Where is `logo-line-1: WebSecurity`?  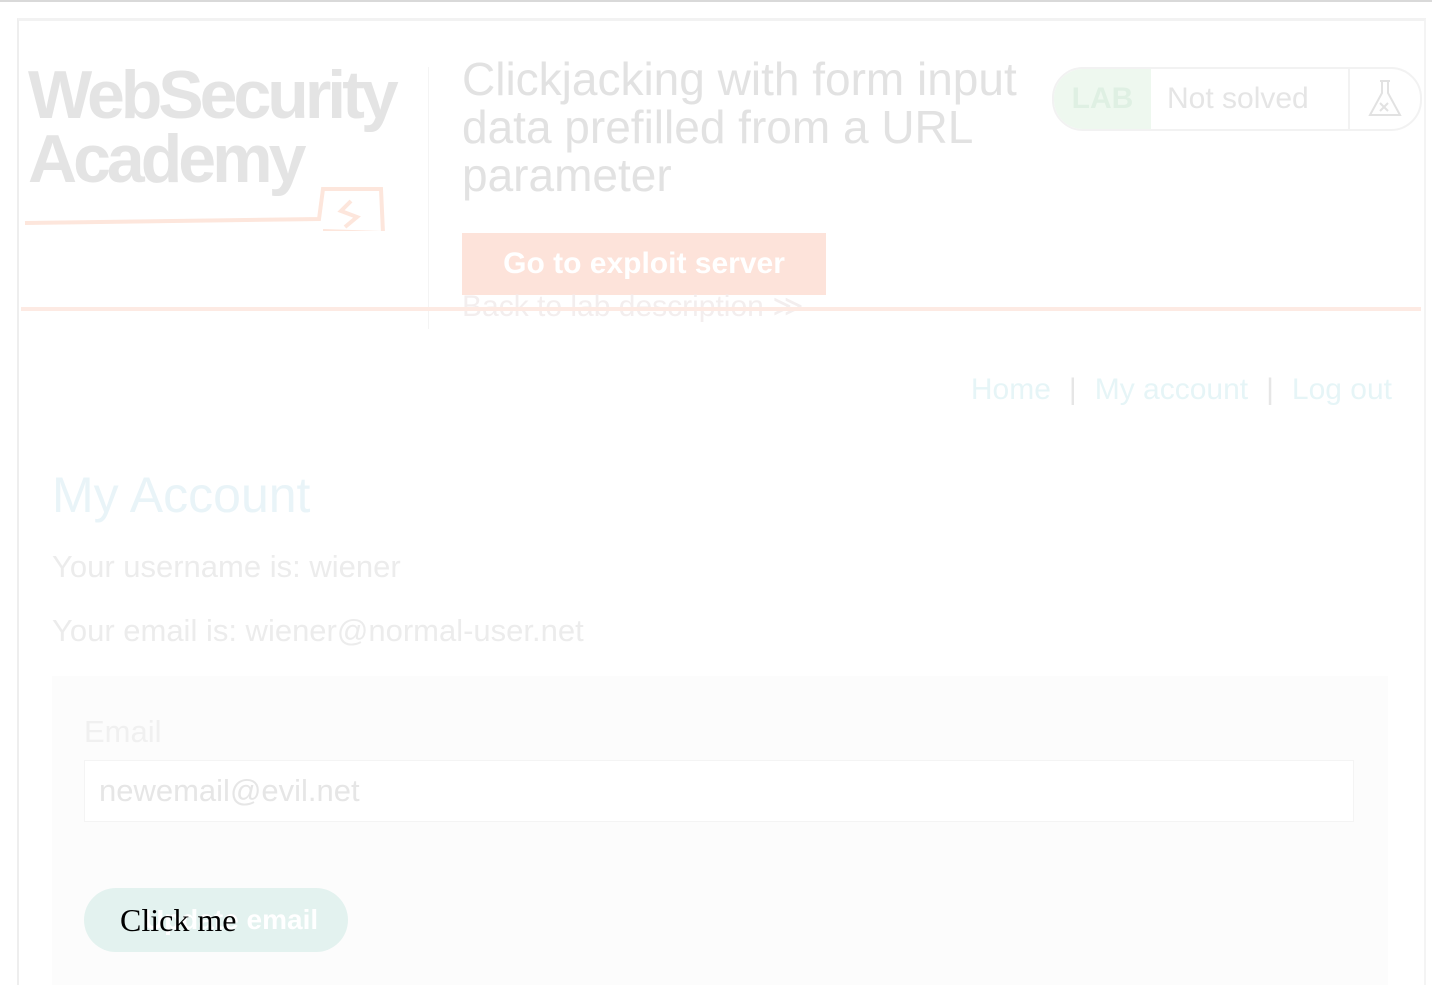 logo-line-1: WebSecurity is located at coordinates (213, 95).